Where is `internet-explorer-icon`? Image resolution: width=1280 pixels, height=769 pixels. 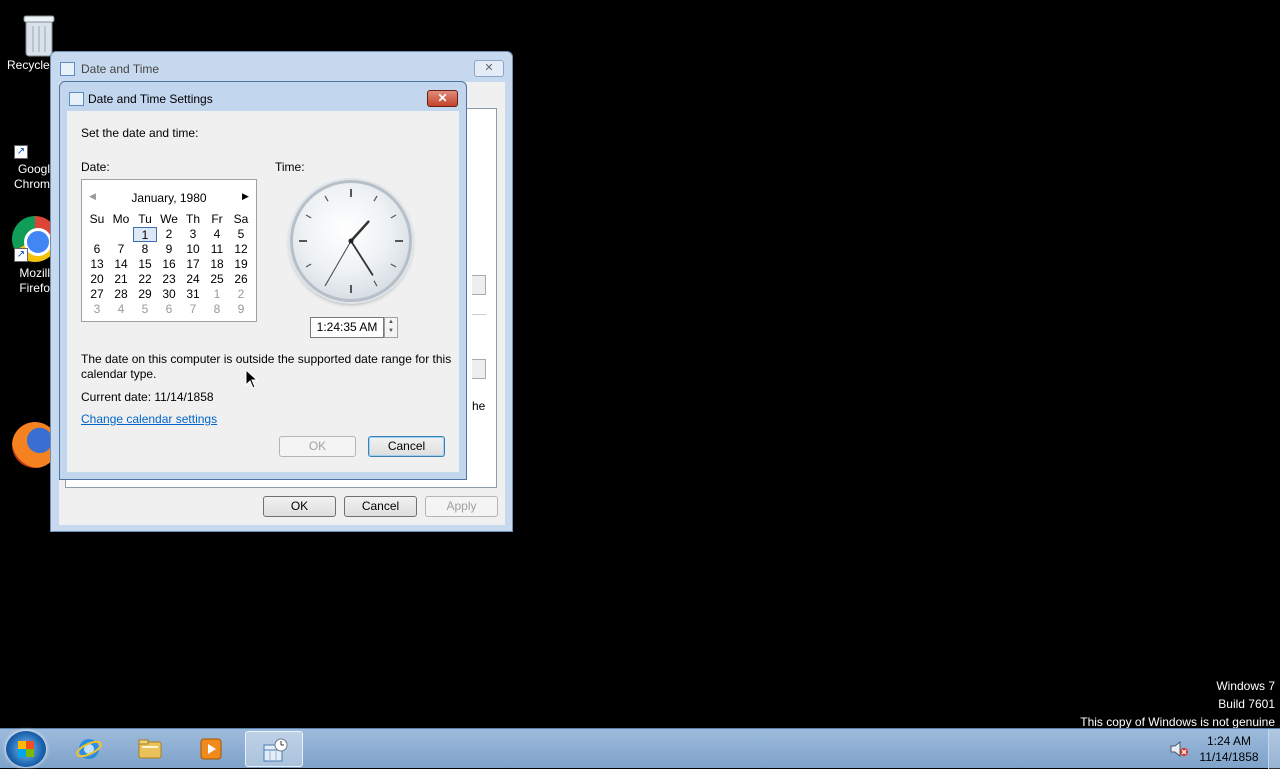 internet-explorer-icon is located at coordinates (89, 749).